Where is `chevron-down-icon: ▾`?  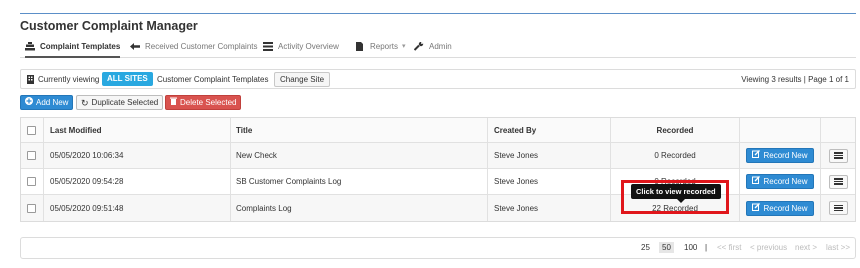 chevron-down-icon: ▾ is located at coordinates (404, 46).